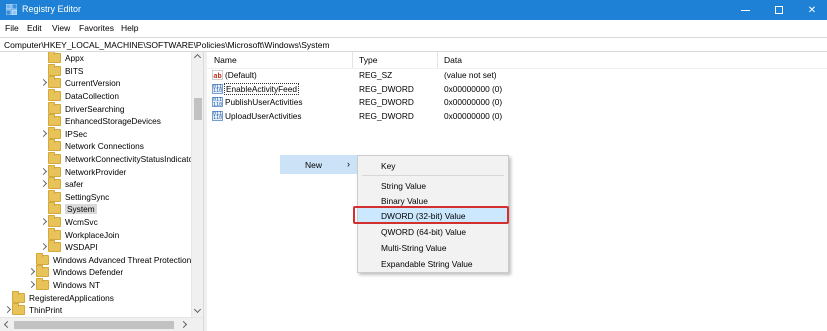  What do you see at coordinates (52, 9) in the screenshot?
I see `window-title: Registry Editor` at bounding box center [52, 9].